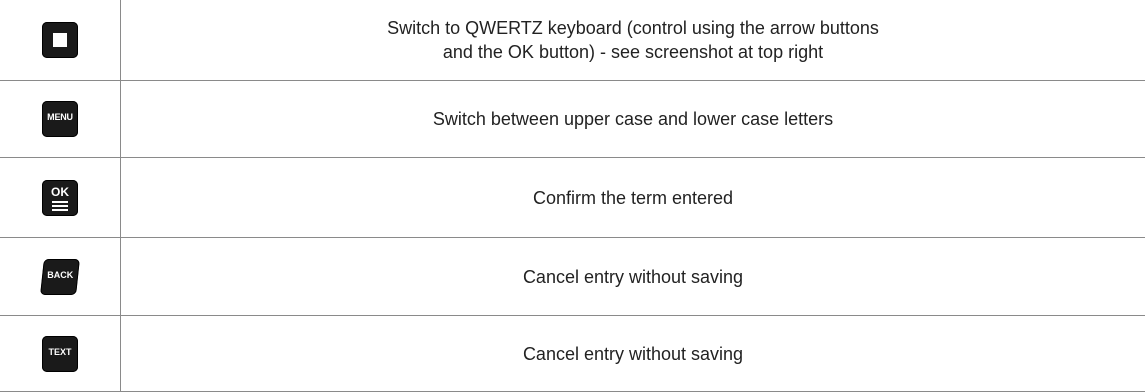 Image resolution: width=1145 pixels, height=392 pixels. I want to click on stop-square-glyph, so click(60, 40).